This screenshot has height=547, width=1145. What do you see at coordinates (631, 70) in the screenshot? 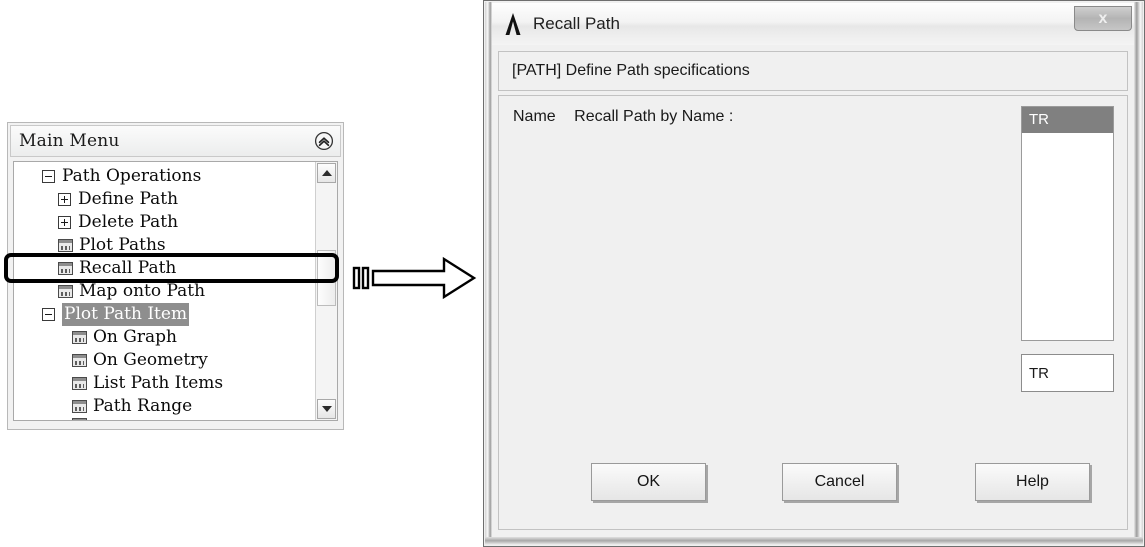
I see `dialog-prompt-text: [PATH] Define Path specifications` at bounding box center [631, 70].